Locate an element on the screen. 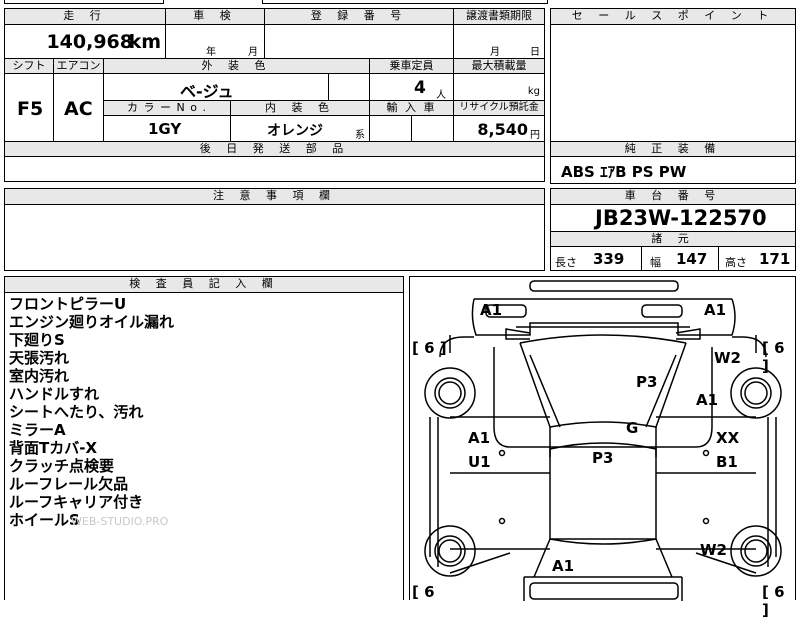 The height and width of the screenshot is (619, 800). recycle-value: 8,540 is located at coordinates (502, 129).